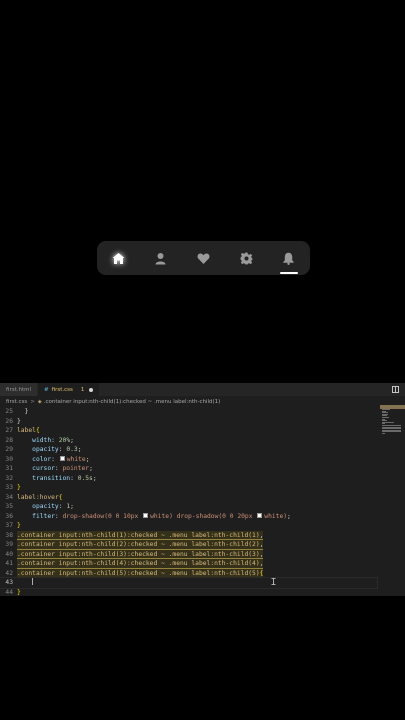  What do you see at coordinates (188, 479) in the screenshot?
I see `code-line: 32 transition: 0.5s;` at bounding box center [188, 479].